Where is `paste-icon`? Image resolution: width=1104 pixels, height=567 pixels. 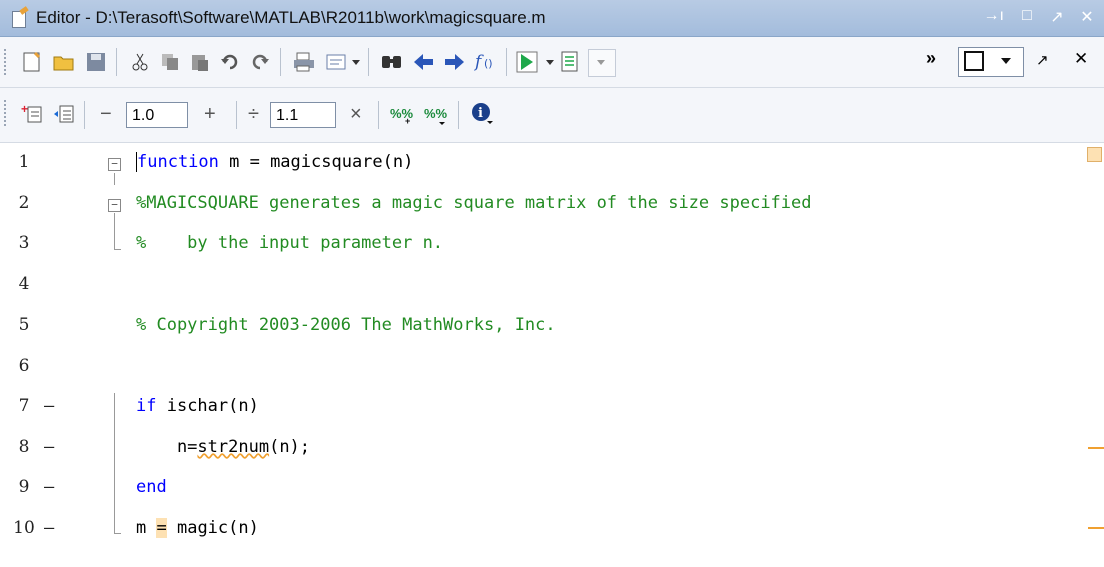
paste-icon is located at coordinates (200, 62).